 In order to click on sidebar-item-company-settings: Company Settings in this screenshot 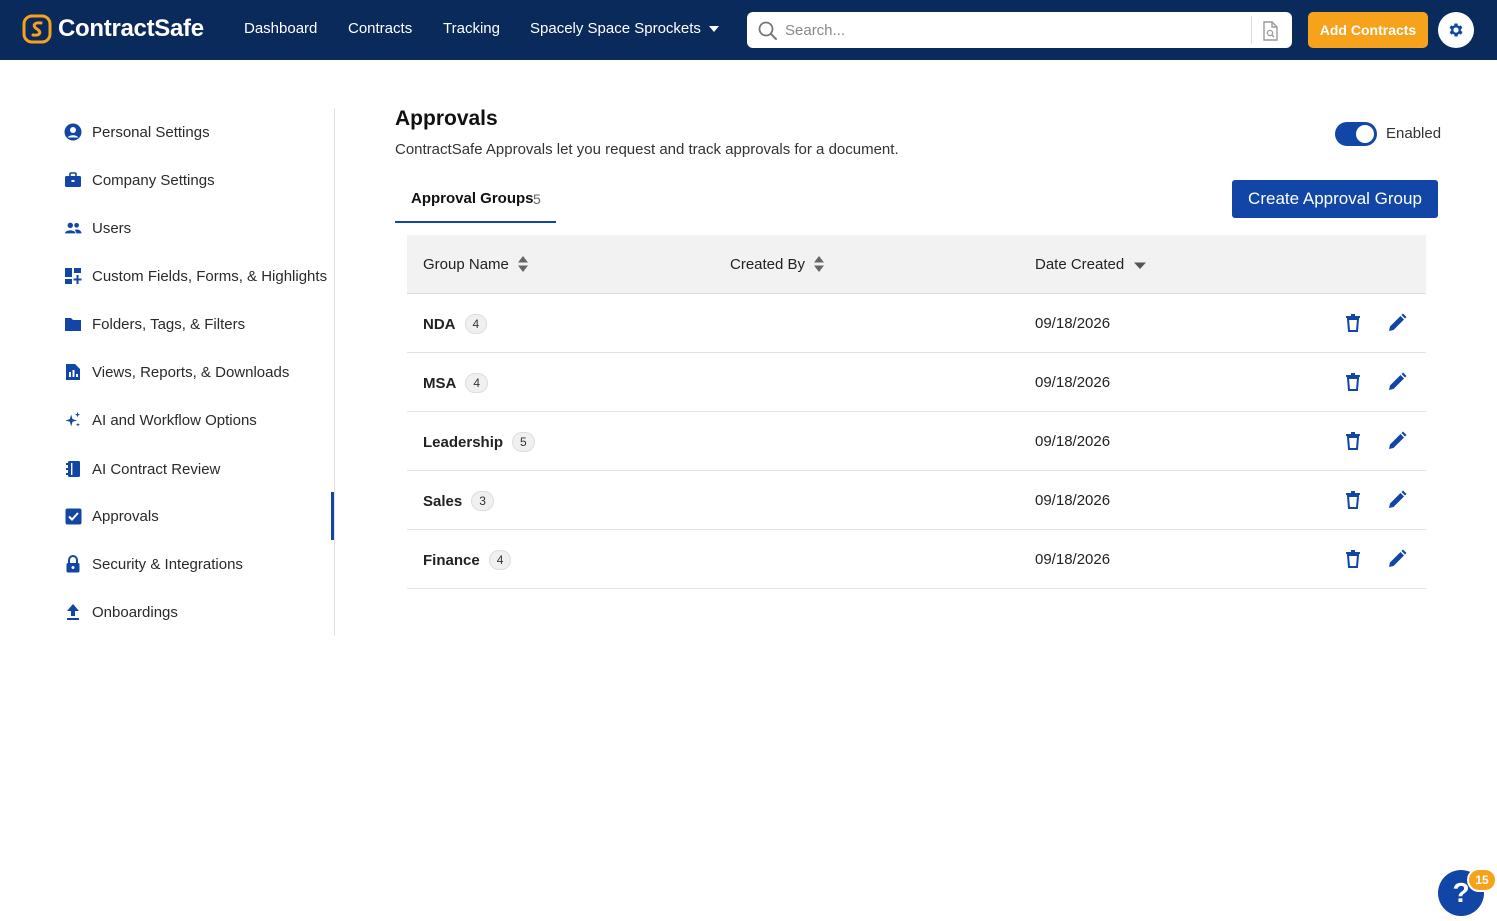, I will do `click(139, 180)`.